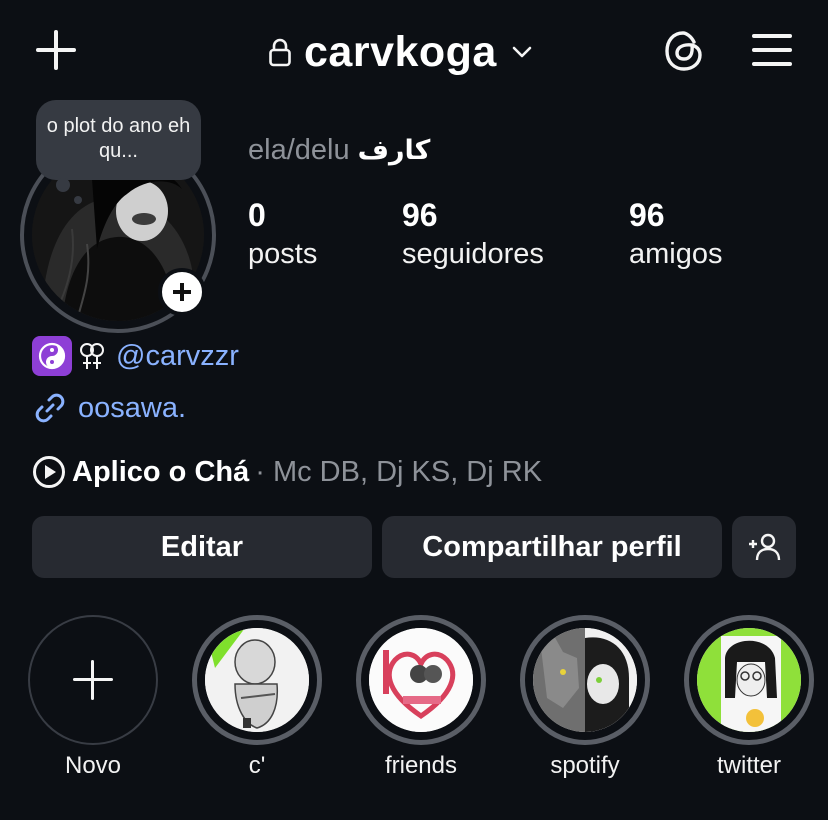  Describe the element at coordinates (552, 547) in the screenshot. I see `share-profile-button: Compartilhar perfil` at that location.